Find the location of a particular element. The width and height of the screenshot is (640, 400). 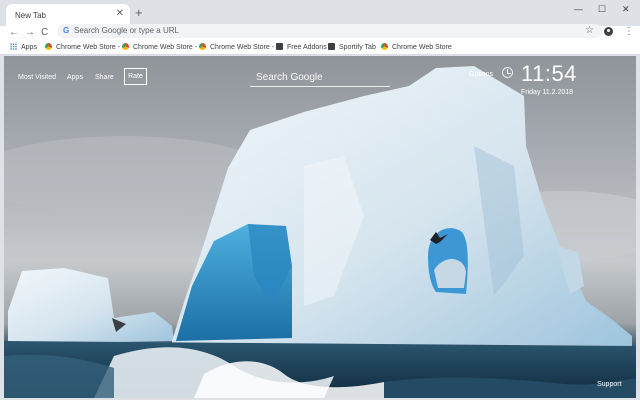

bookmark-label: Sportify Tab is located at coordinates (357, 47).